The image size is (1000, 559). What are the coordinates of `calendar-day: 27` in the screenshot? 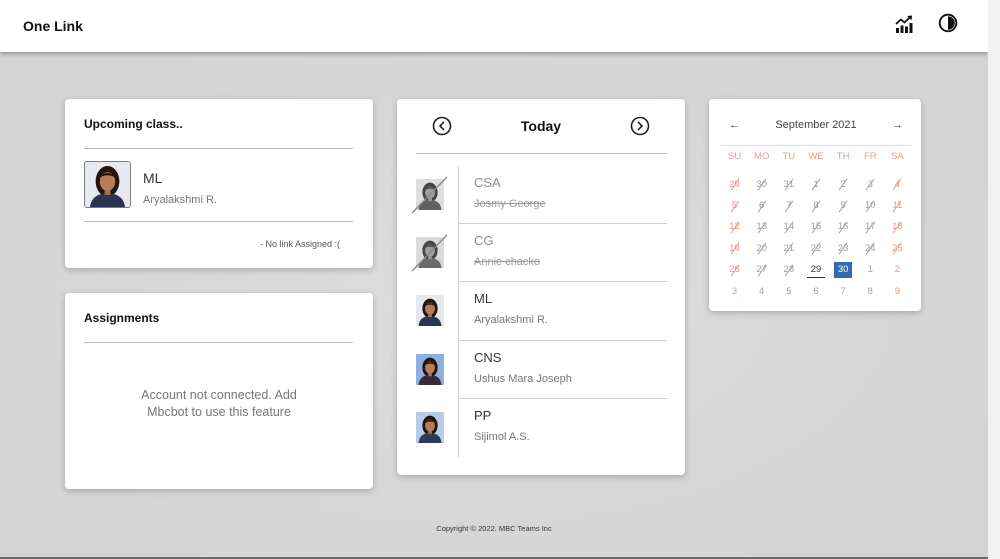 It's located at (761, 270).